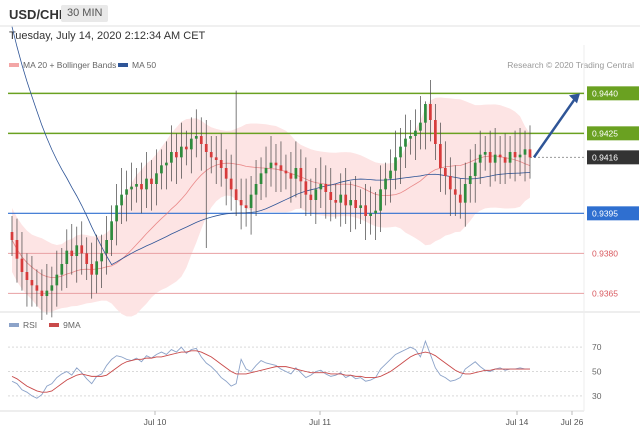 This screenshot has width=640, height=434. What do you see at coordinates (605, 157) in the screenshot?
I see `level-label-0.9416: 0.9416` at bounding box center [605, 157].